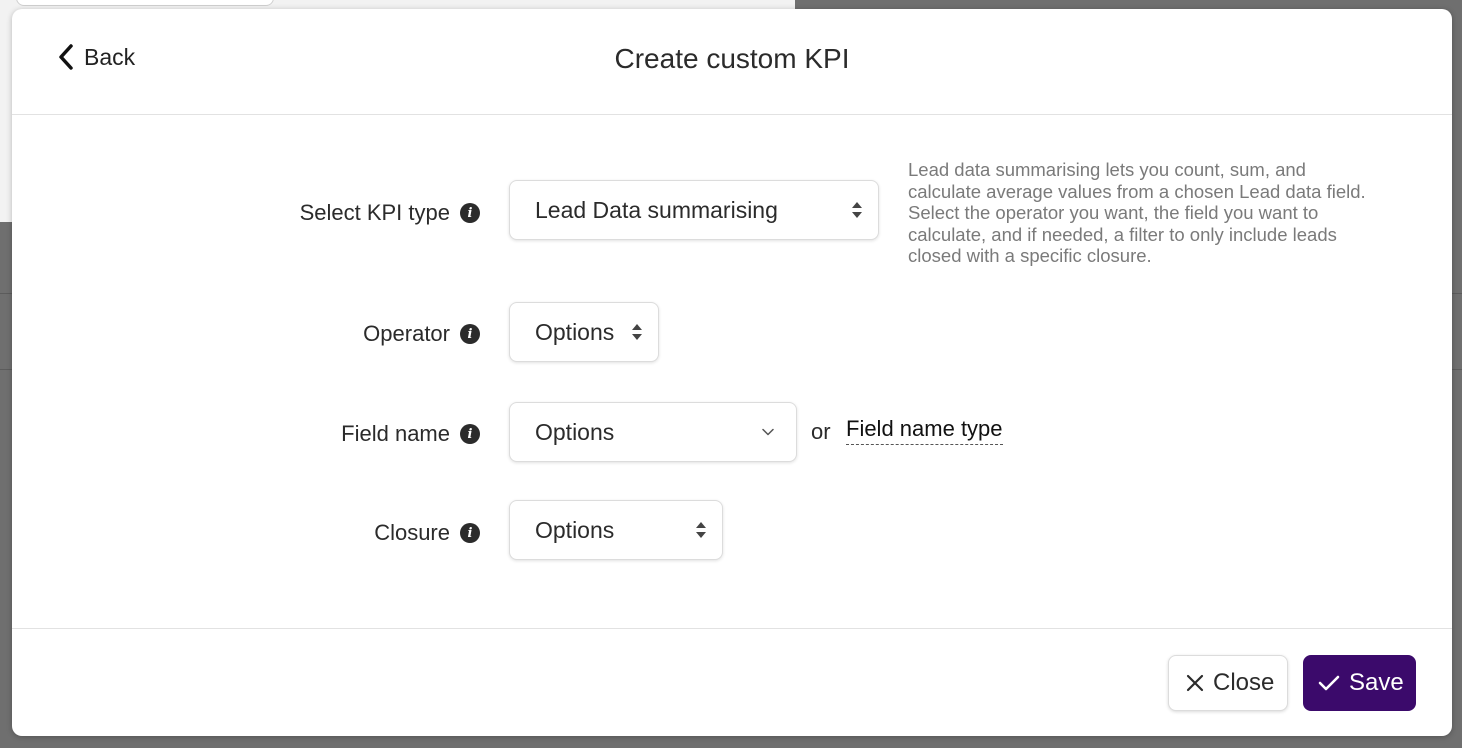 The image size is (1462, 748). I want to click on kpi-type-label: Select KPI type i, so click(390, 213).